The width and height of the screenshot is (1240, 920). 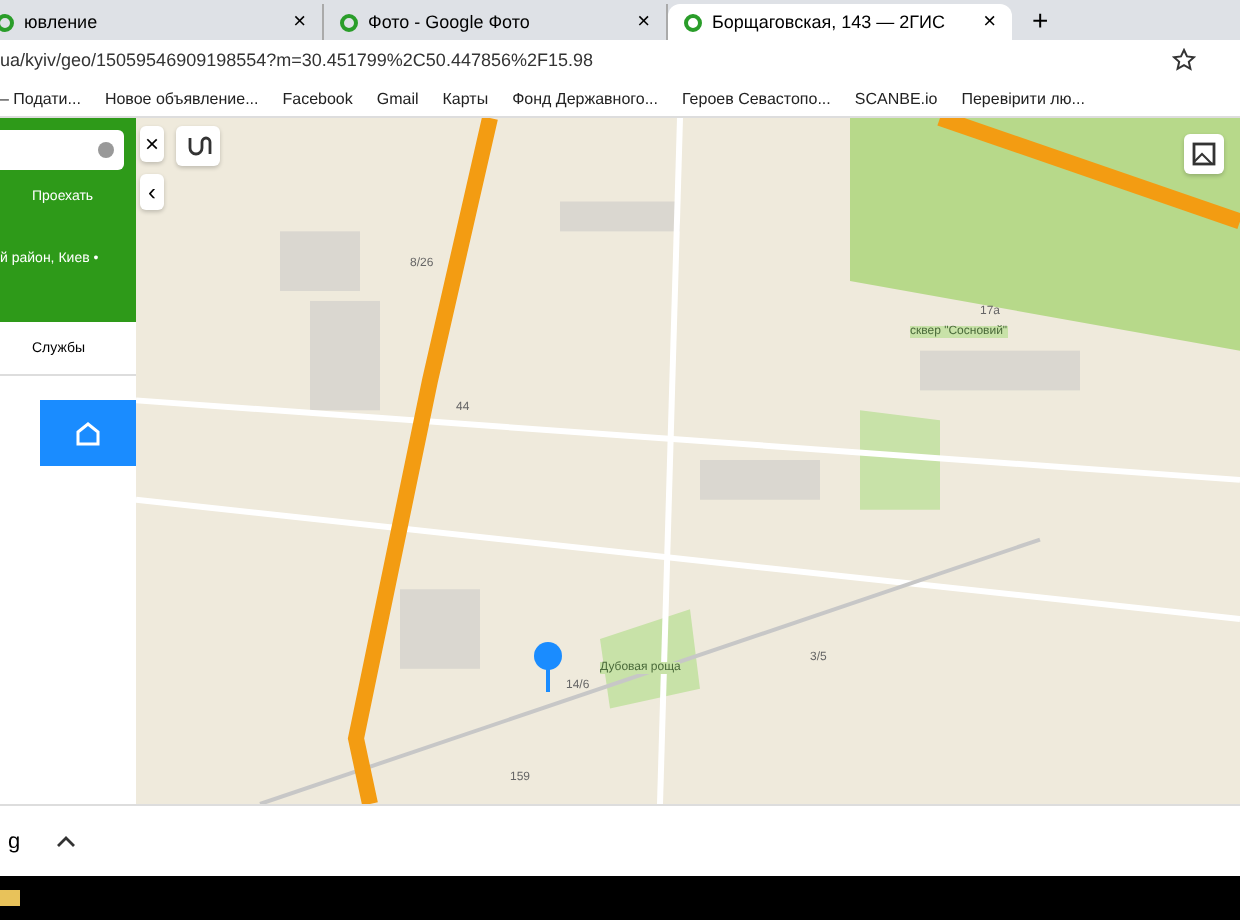 What do you see at coordinates (62, 150) in the screenshot?
I see `search-field` at bounding box center [62, 150].